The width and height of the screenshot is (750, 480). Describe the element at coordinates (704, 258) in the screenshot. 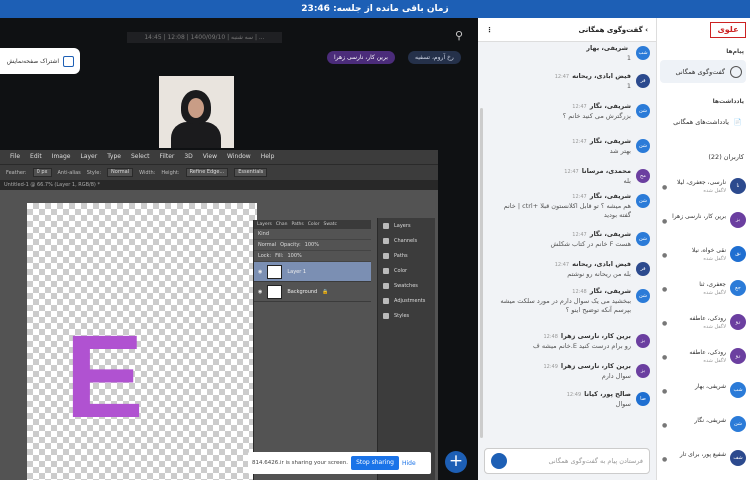

I see `user-list-item: نق نقی خواه، نیلا لاگفل شده ●` at that location.